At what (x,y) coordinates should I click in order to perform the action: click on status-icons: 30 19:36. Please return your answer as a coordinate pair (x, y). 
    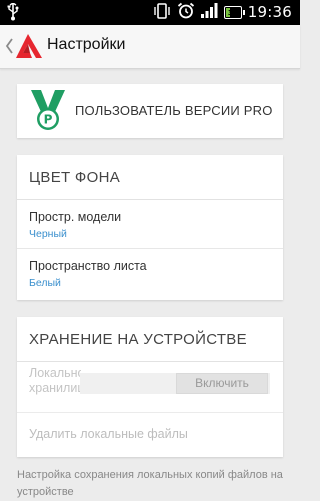
    Looking at the image, I should click on (222, 12).